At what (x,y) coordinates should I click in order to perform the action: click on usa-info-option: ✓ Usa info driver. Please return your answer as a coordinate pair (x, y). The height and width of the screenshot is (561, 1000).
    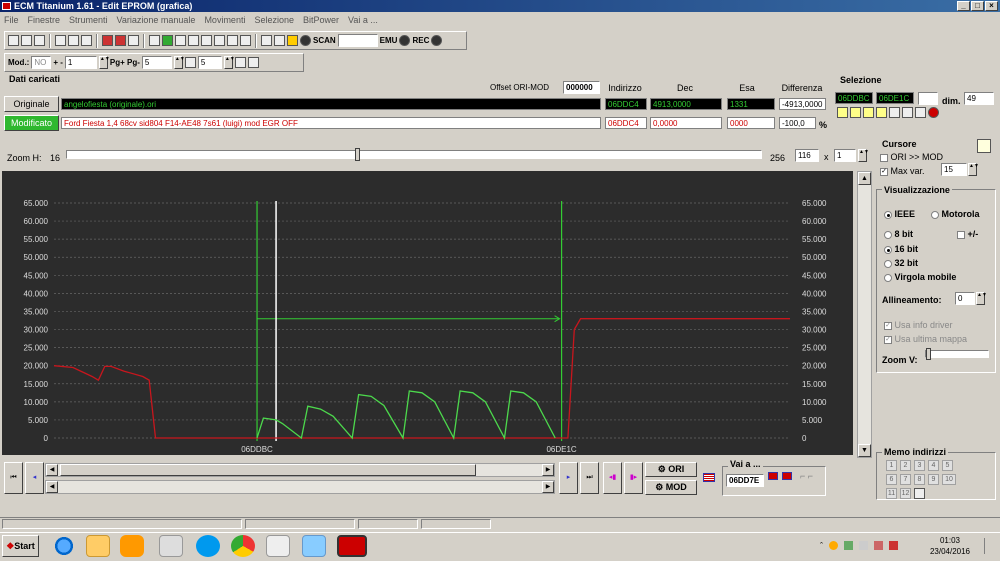
    Looking at the image, I should click on (918, 325).